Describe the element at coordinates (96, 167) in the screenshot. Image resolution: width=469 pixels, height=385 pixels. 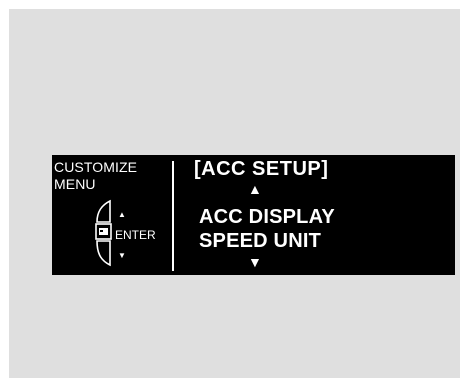
I see `customize-menu-line1: CUSTOMIZE` at that location.